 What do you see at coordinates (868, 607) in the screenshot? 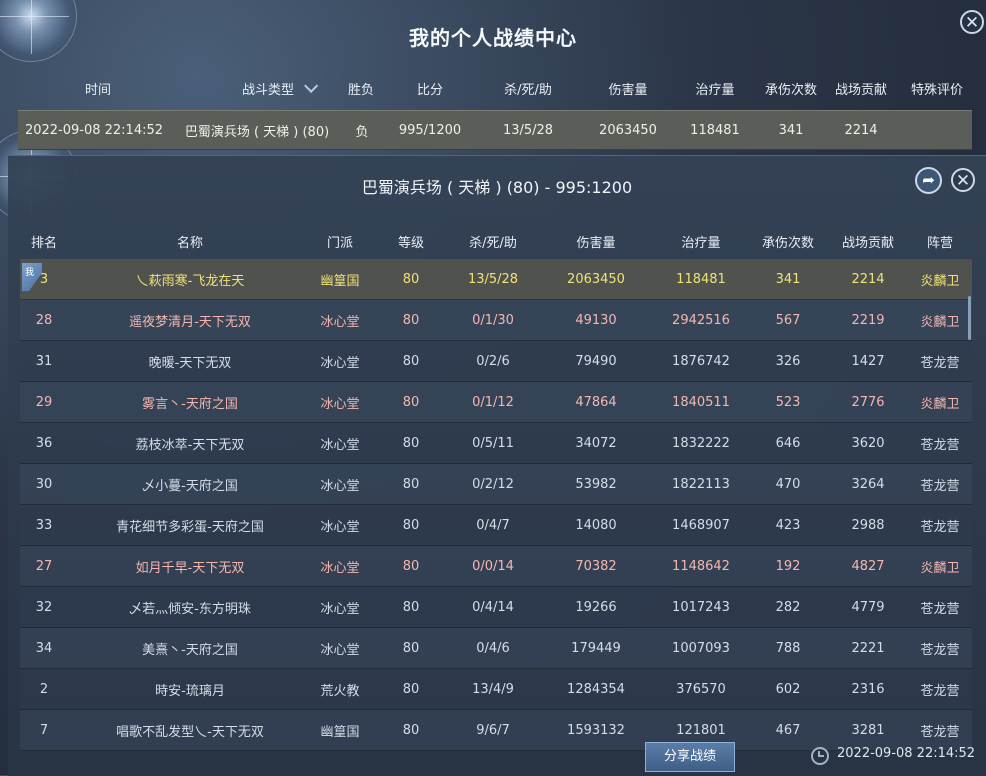
I see `cell-contribution: 4779` at bounding box center [868, 607].